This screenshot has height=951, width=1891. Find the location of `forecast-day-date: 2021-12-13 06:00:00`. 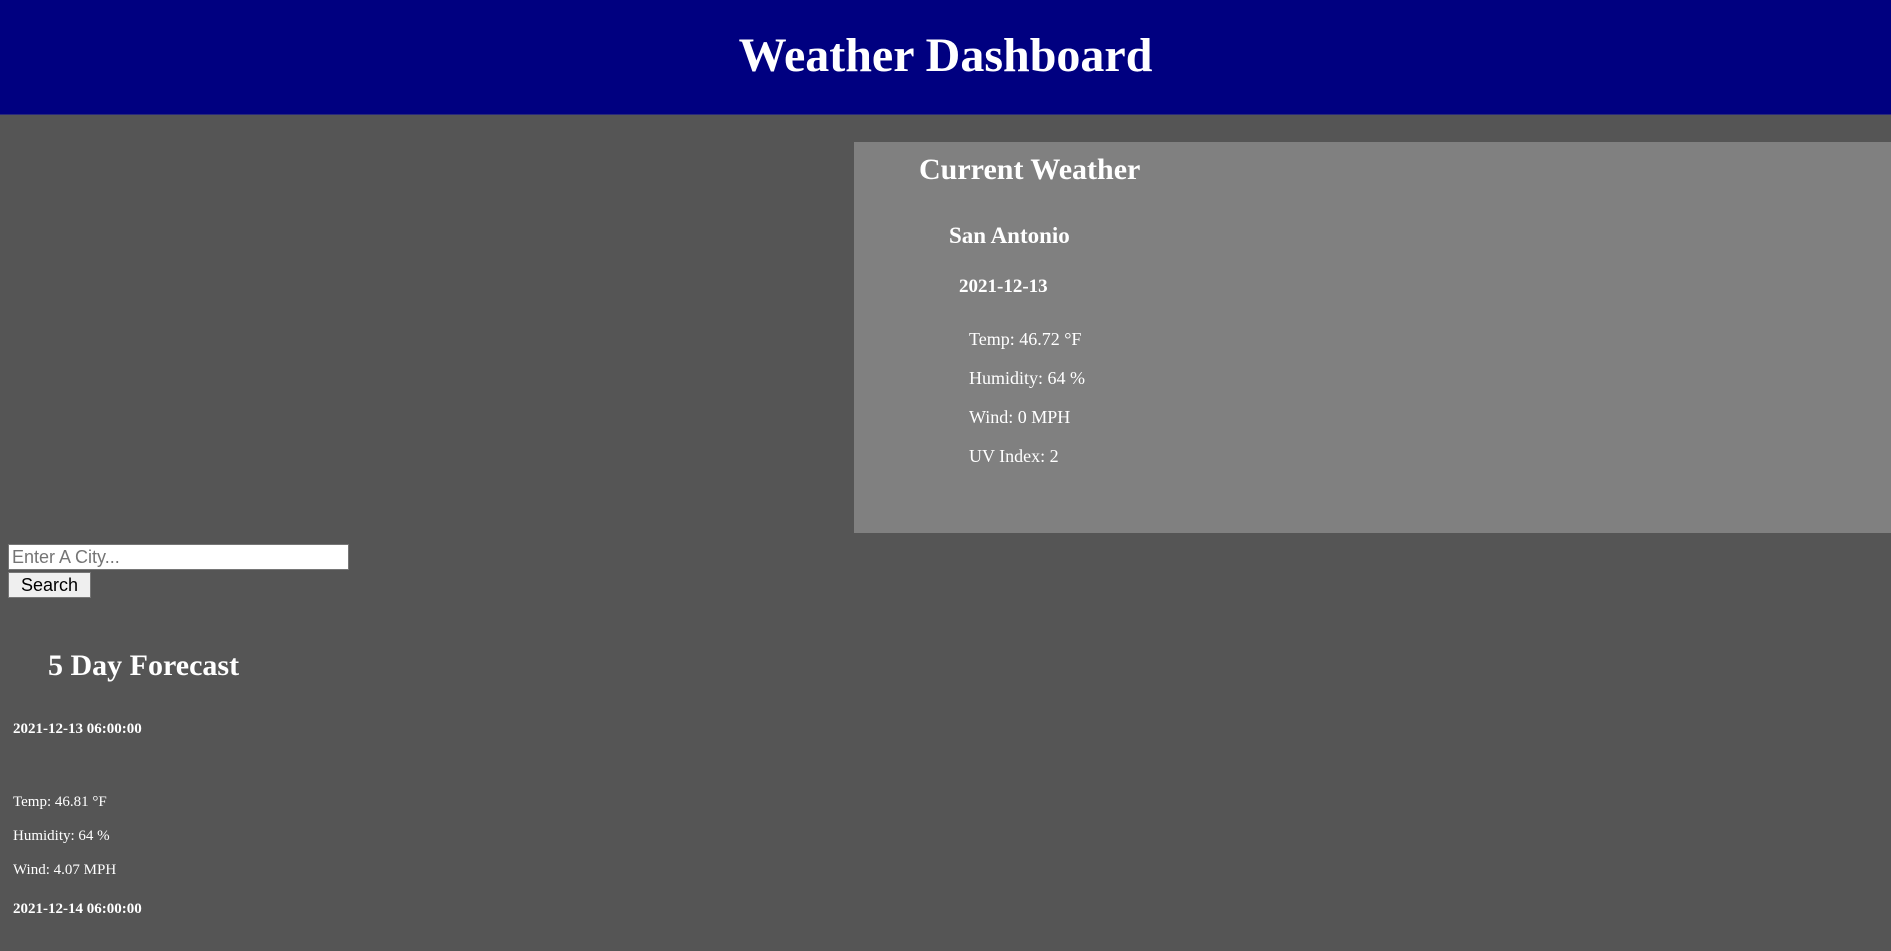

forecast-day-date: 2021-12-13 06:00:00 is located at coordinates (77, 729).